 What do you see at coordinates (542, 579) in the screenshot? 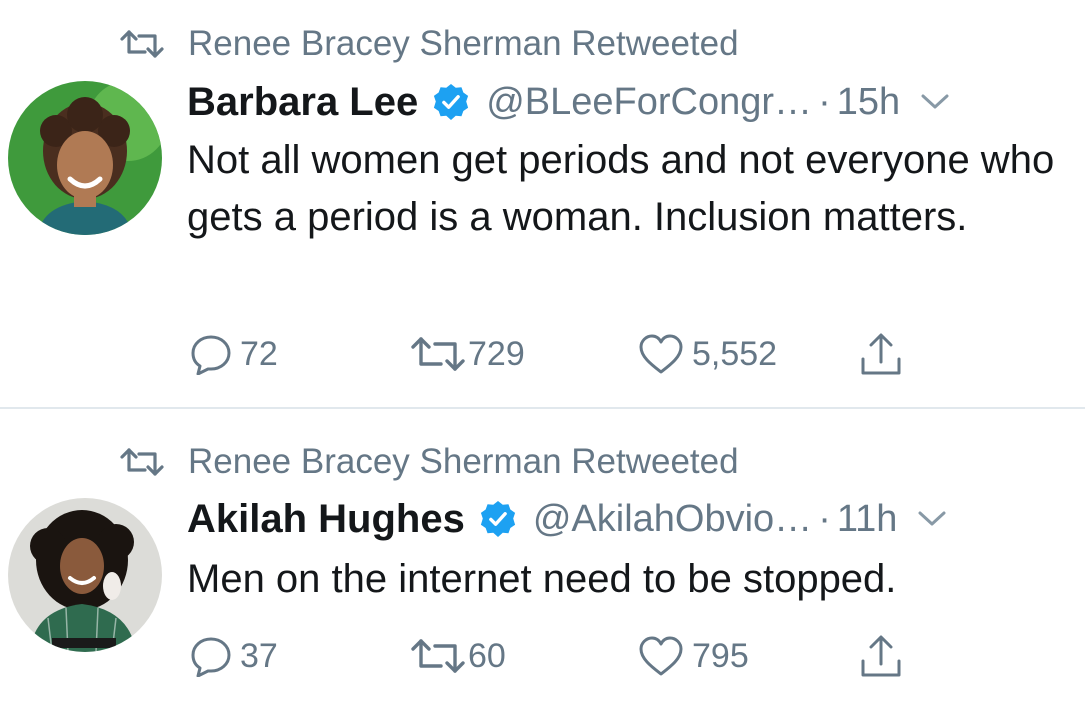
I see `tweet-text: Men on the internet need to be stopped.` at bounding box center [542, 579].